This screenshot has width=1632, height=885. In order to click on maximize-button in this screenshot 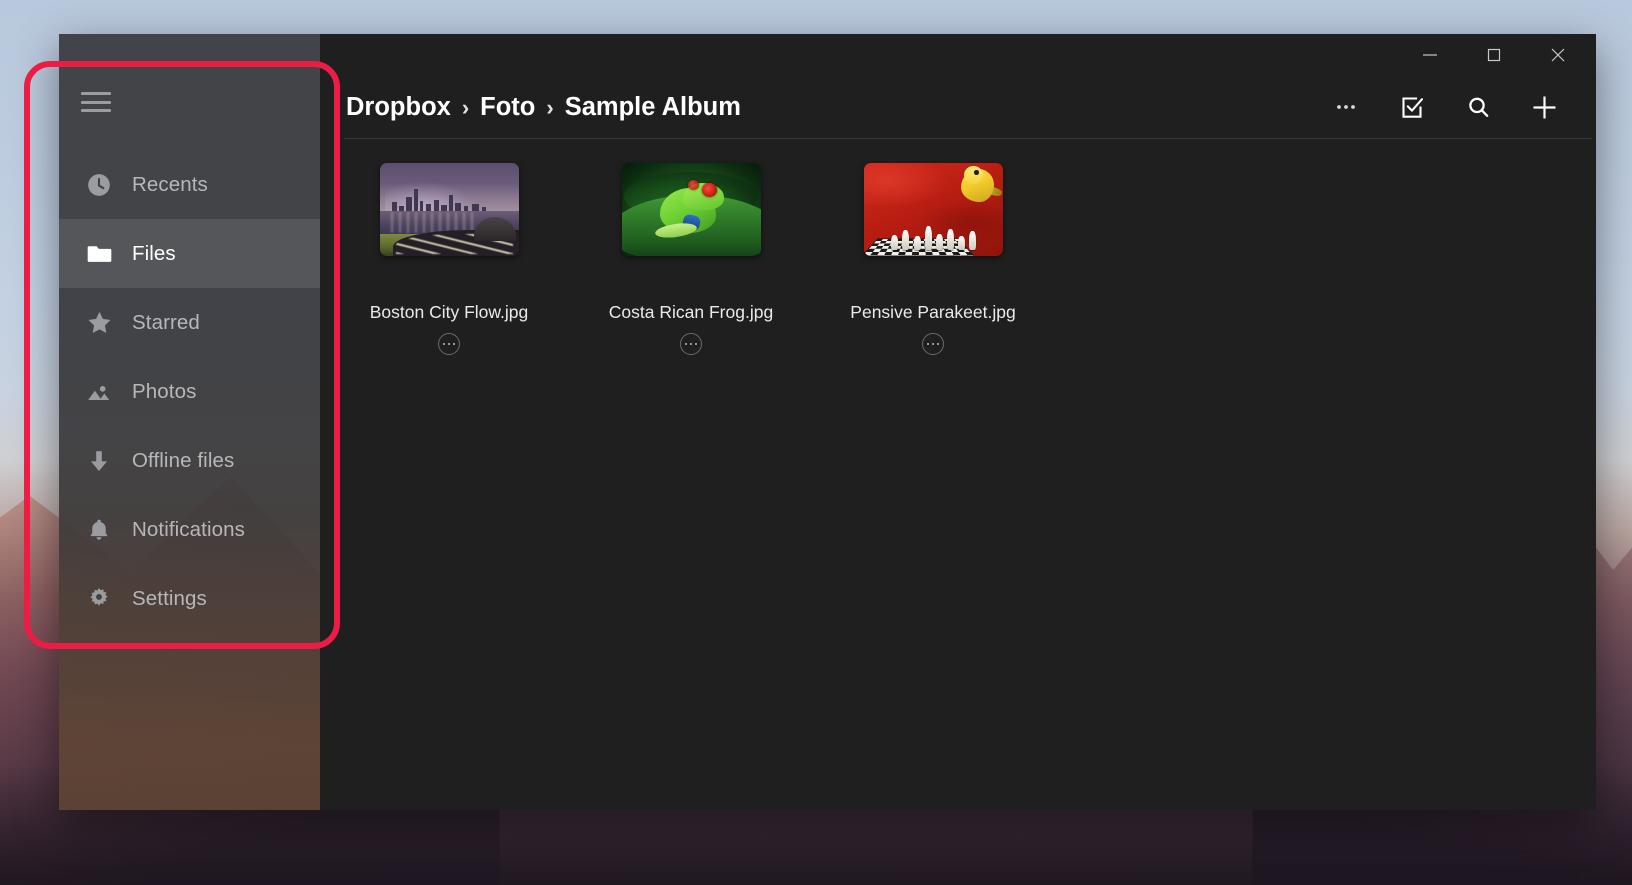, I will do `click(1494, 55)`.